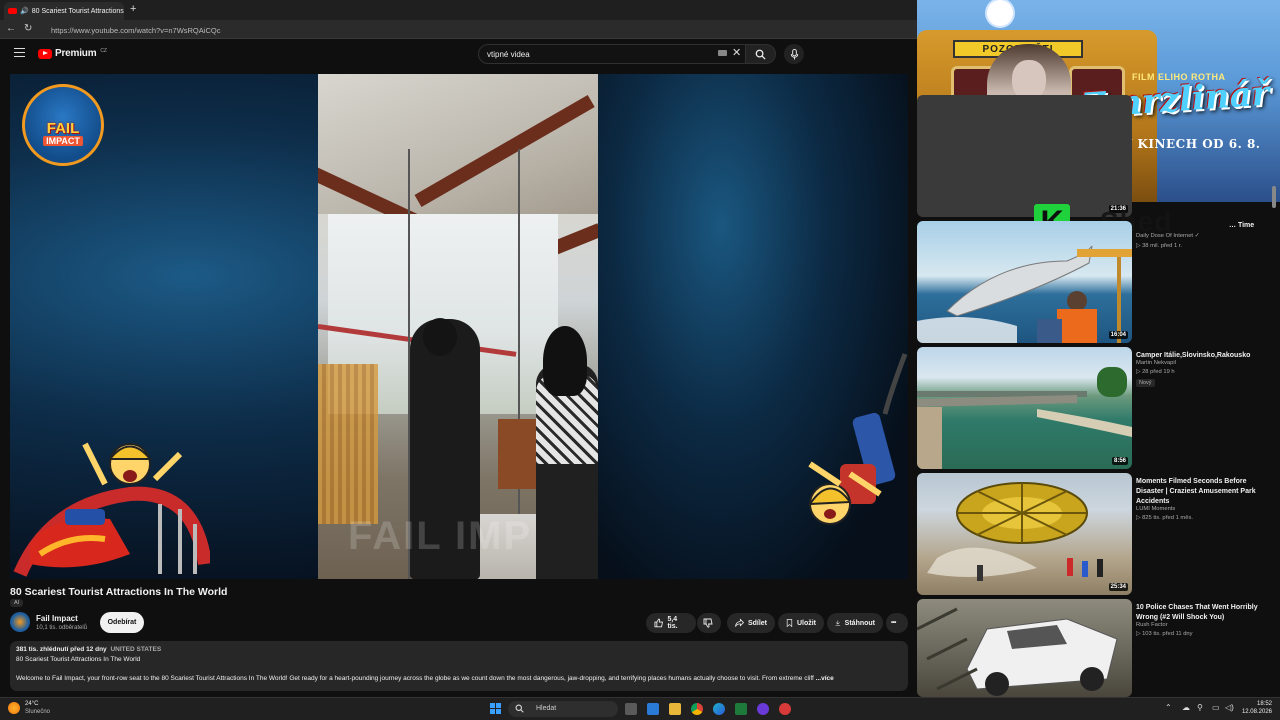 The height and width of the screenshot is (720, 1280). I want to click on clock-time: 18:52, so click(1255, 704).